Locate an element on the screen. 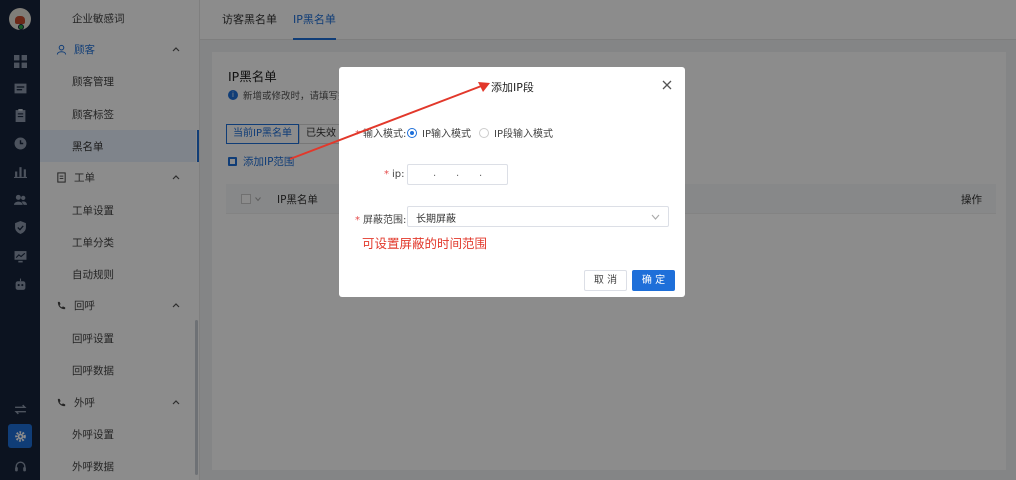 This screenshot has height=480, width=1016. radio-label: IP输入模式 is located at coordinates (446, 134).